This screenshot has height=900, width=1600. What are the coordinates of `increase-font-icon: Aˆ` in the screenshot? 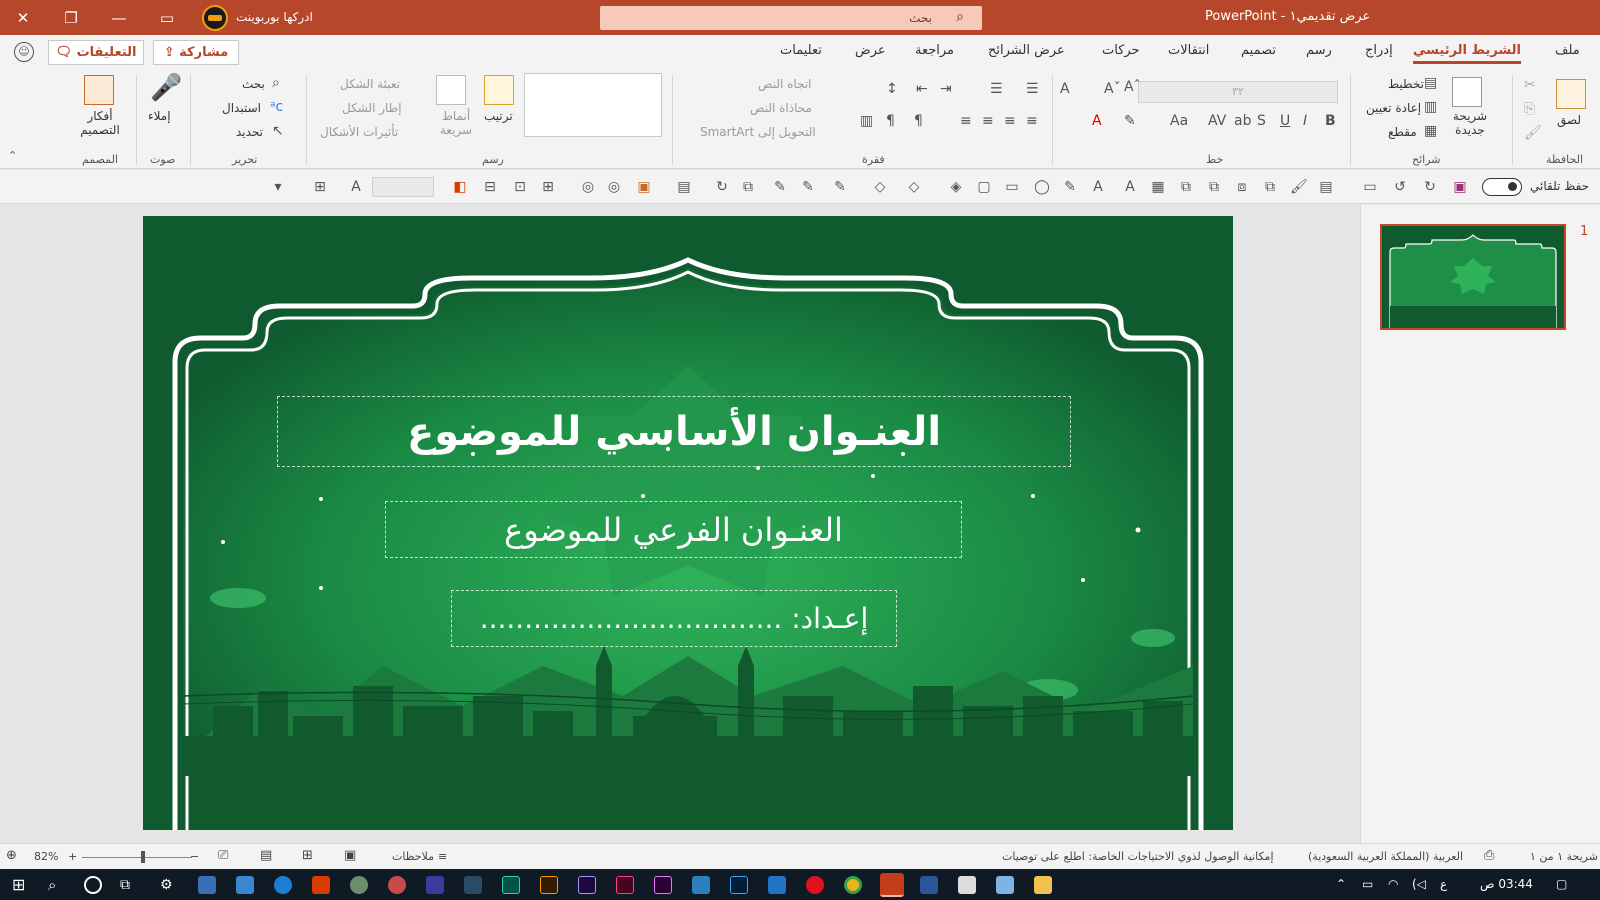 It's located at (1132, 87).